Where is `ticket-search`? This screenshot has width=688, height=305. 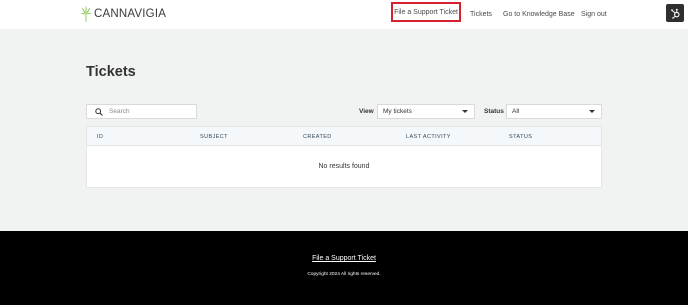
ticket-search is located at coordinates (141, 111).